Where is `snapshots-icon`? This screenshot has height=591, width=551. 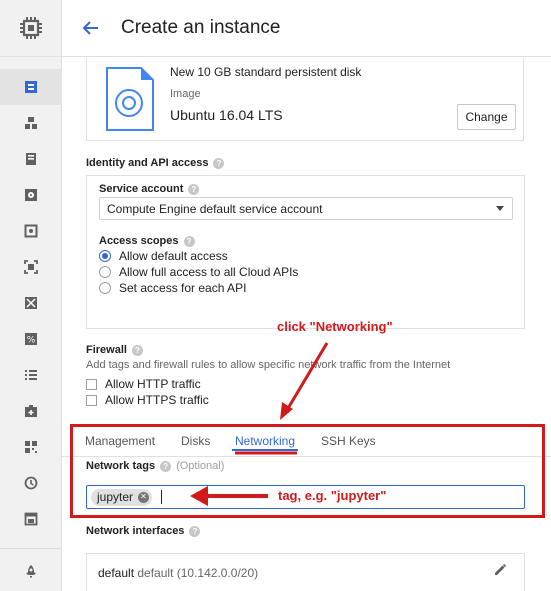
snapshots-icon is located at coordinates (31, 231).